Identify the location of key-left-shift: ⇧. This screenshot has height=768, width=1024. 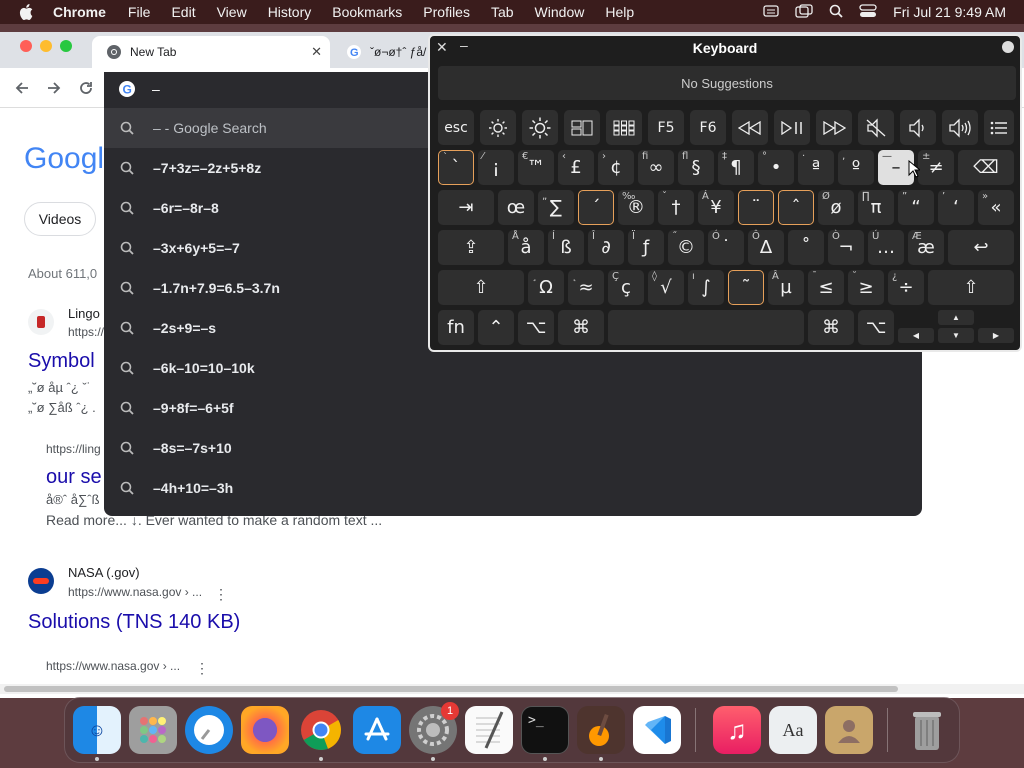
(481, 287).